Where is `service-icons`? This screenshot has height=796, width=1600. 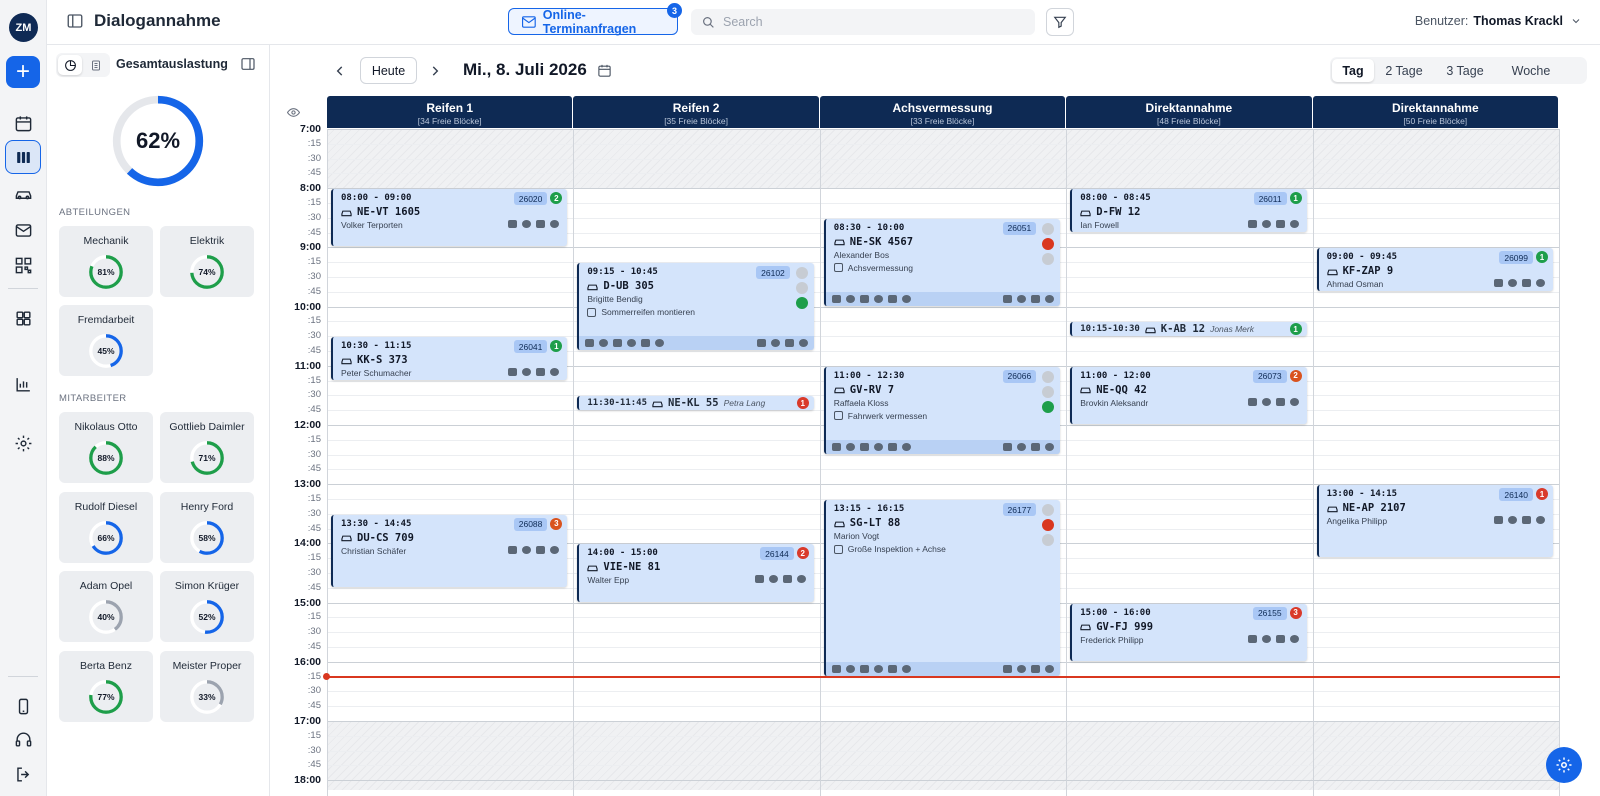 service-icons is located at coordinates (1519, 520).